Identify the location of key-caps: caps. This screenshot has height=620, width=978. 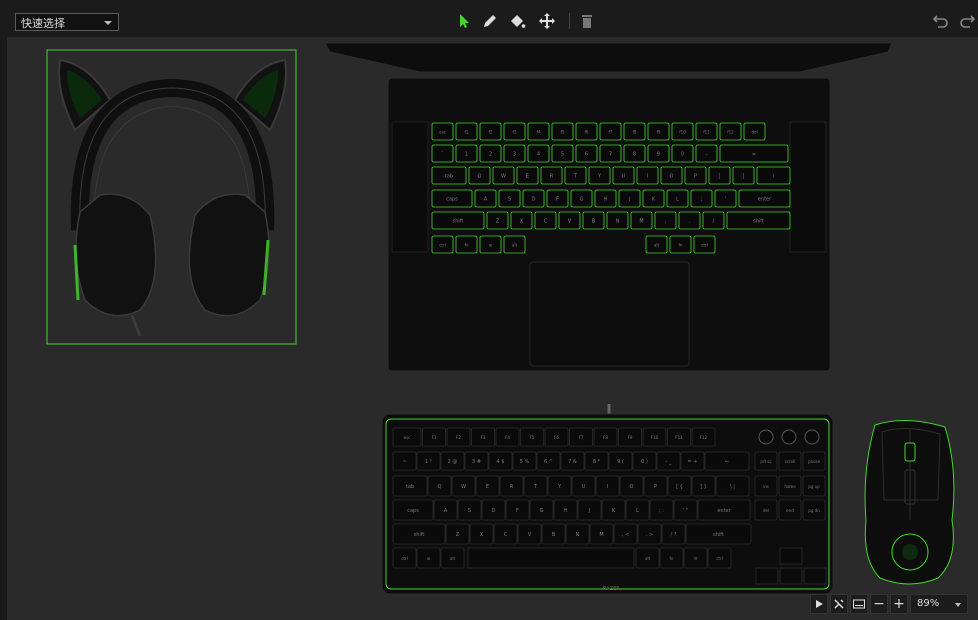
(452, 198).